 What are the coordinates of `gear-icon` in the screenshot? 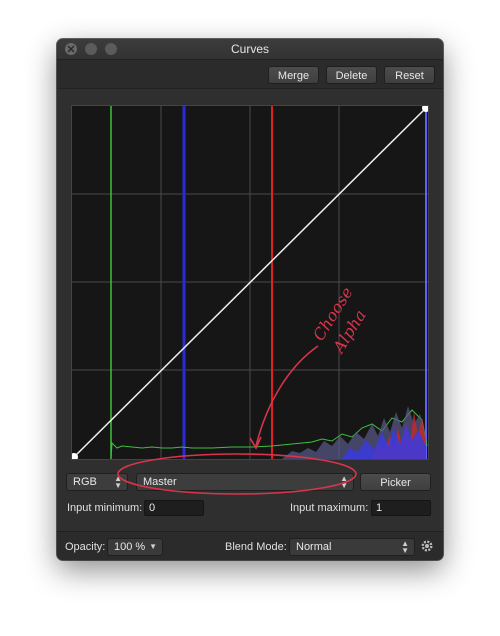 It's located at (427, 546).